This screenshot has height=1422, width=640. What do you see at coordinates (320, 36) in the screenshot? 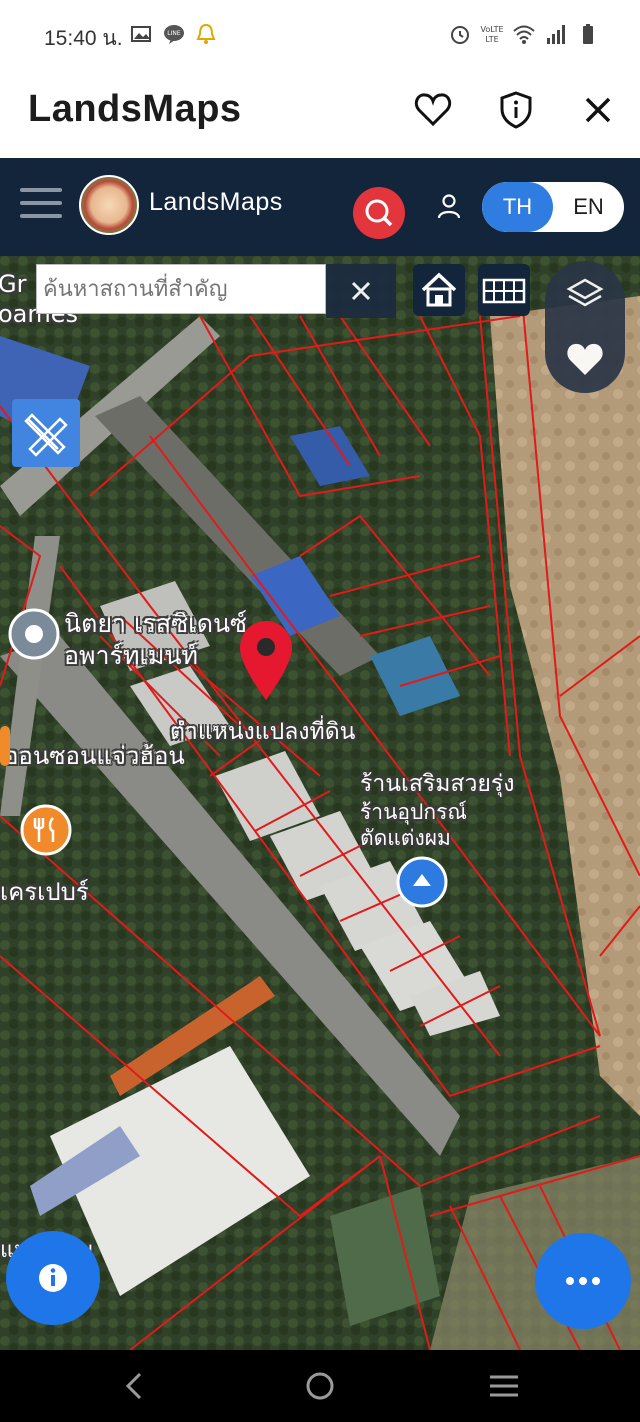
I see `status-bar: 15:40 น. LINE VoLTE LTE` at bounding box center [320, 36].